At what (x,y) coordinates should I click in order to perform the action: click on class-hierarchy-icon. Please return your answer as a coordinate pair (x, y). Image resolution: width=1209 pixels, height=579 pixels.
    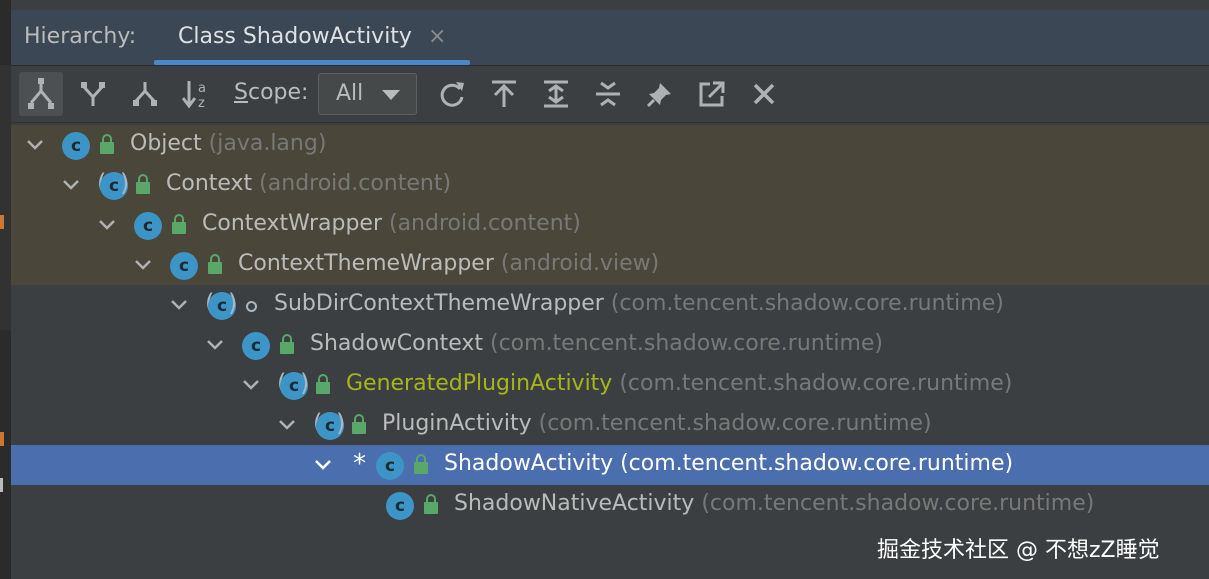
    Looking at the image, I should click on (41, 93).